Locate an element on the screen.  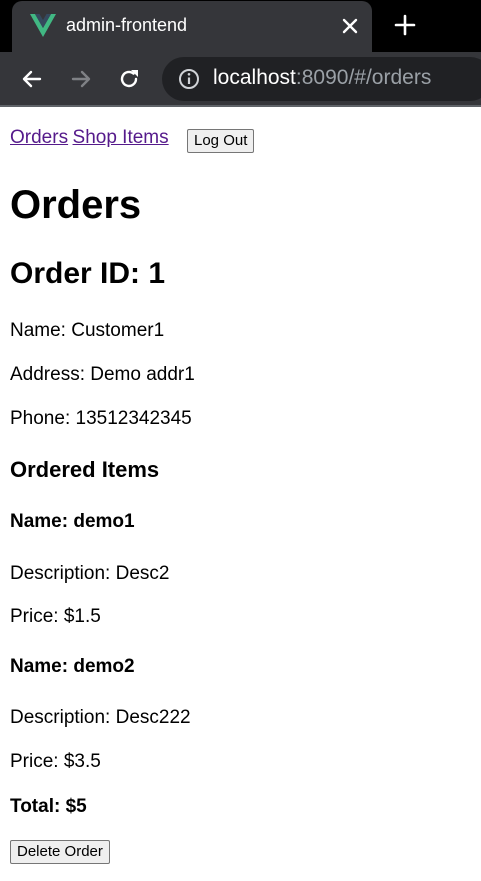
reload-icon is located at coordinates (129, 79).